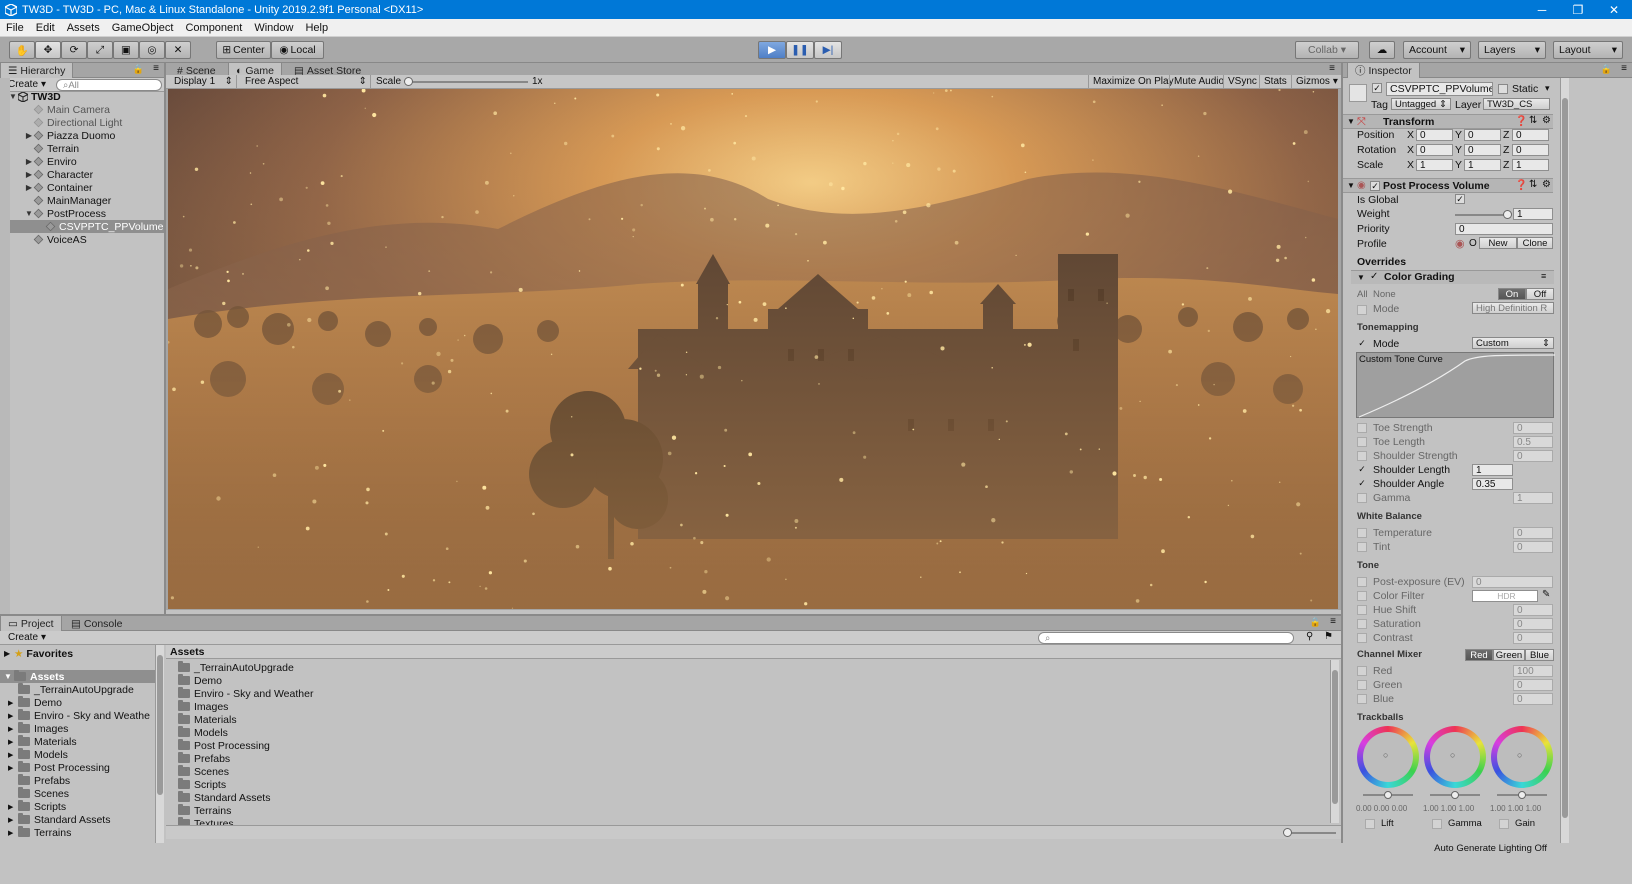 Image resolution: width=1632 pixels, height=884 pixels. What do you see at coordinates (772, 50) in the screenshot?
I see `play-button: ▶` at bounding box center [772, 50].